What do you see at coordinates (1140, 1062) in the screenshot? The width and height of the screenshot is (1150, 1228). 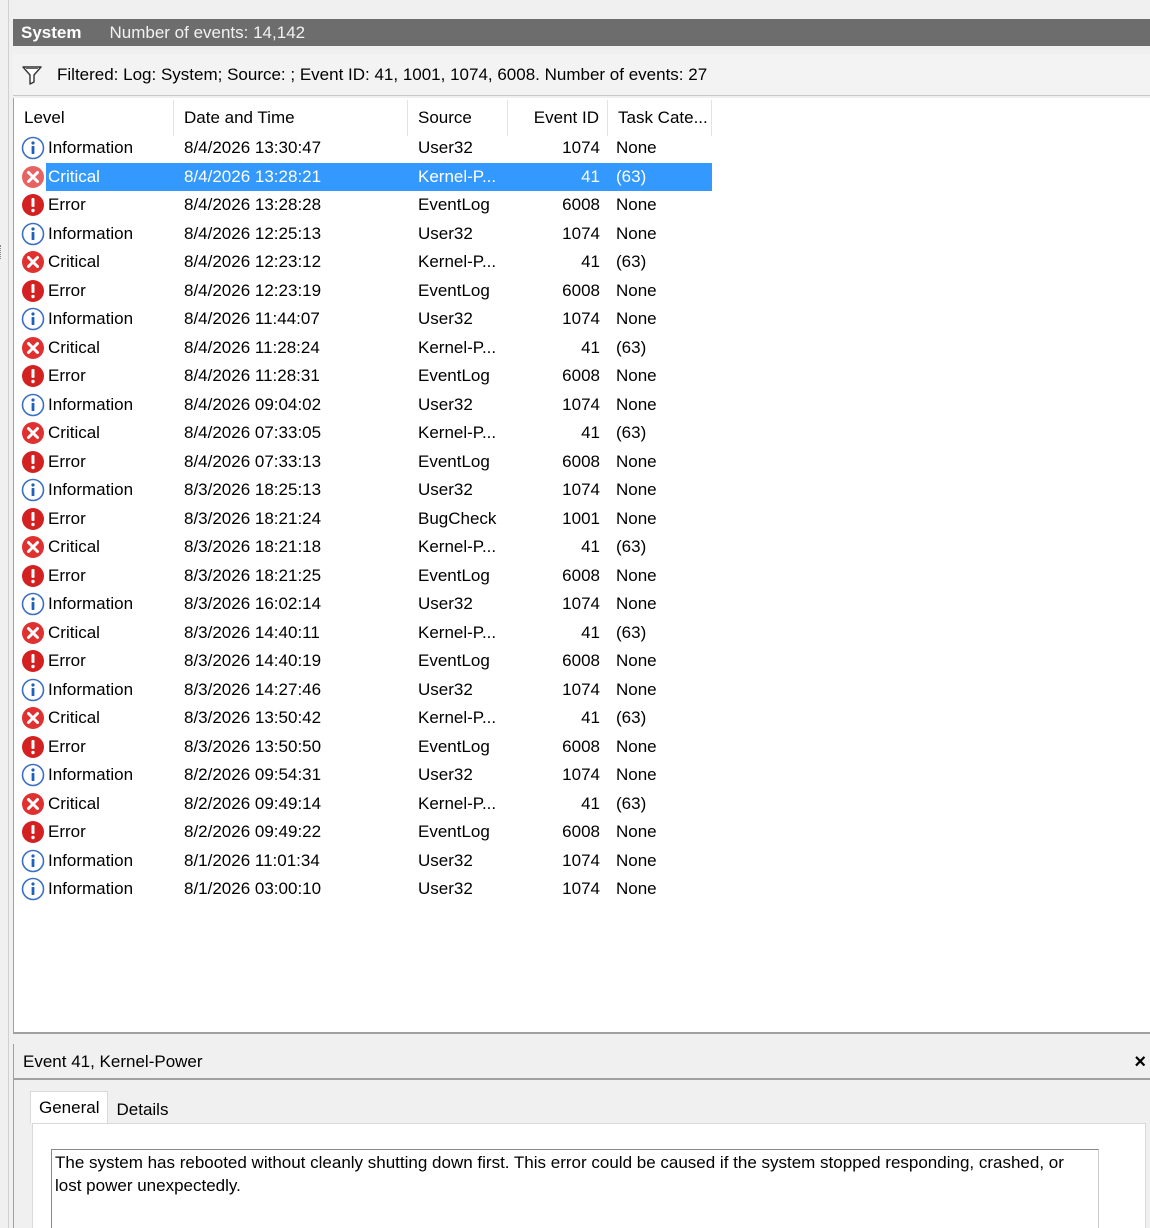 I see `close-icon: ×` at bounding box center [1140, 1062].